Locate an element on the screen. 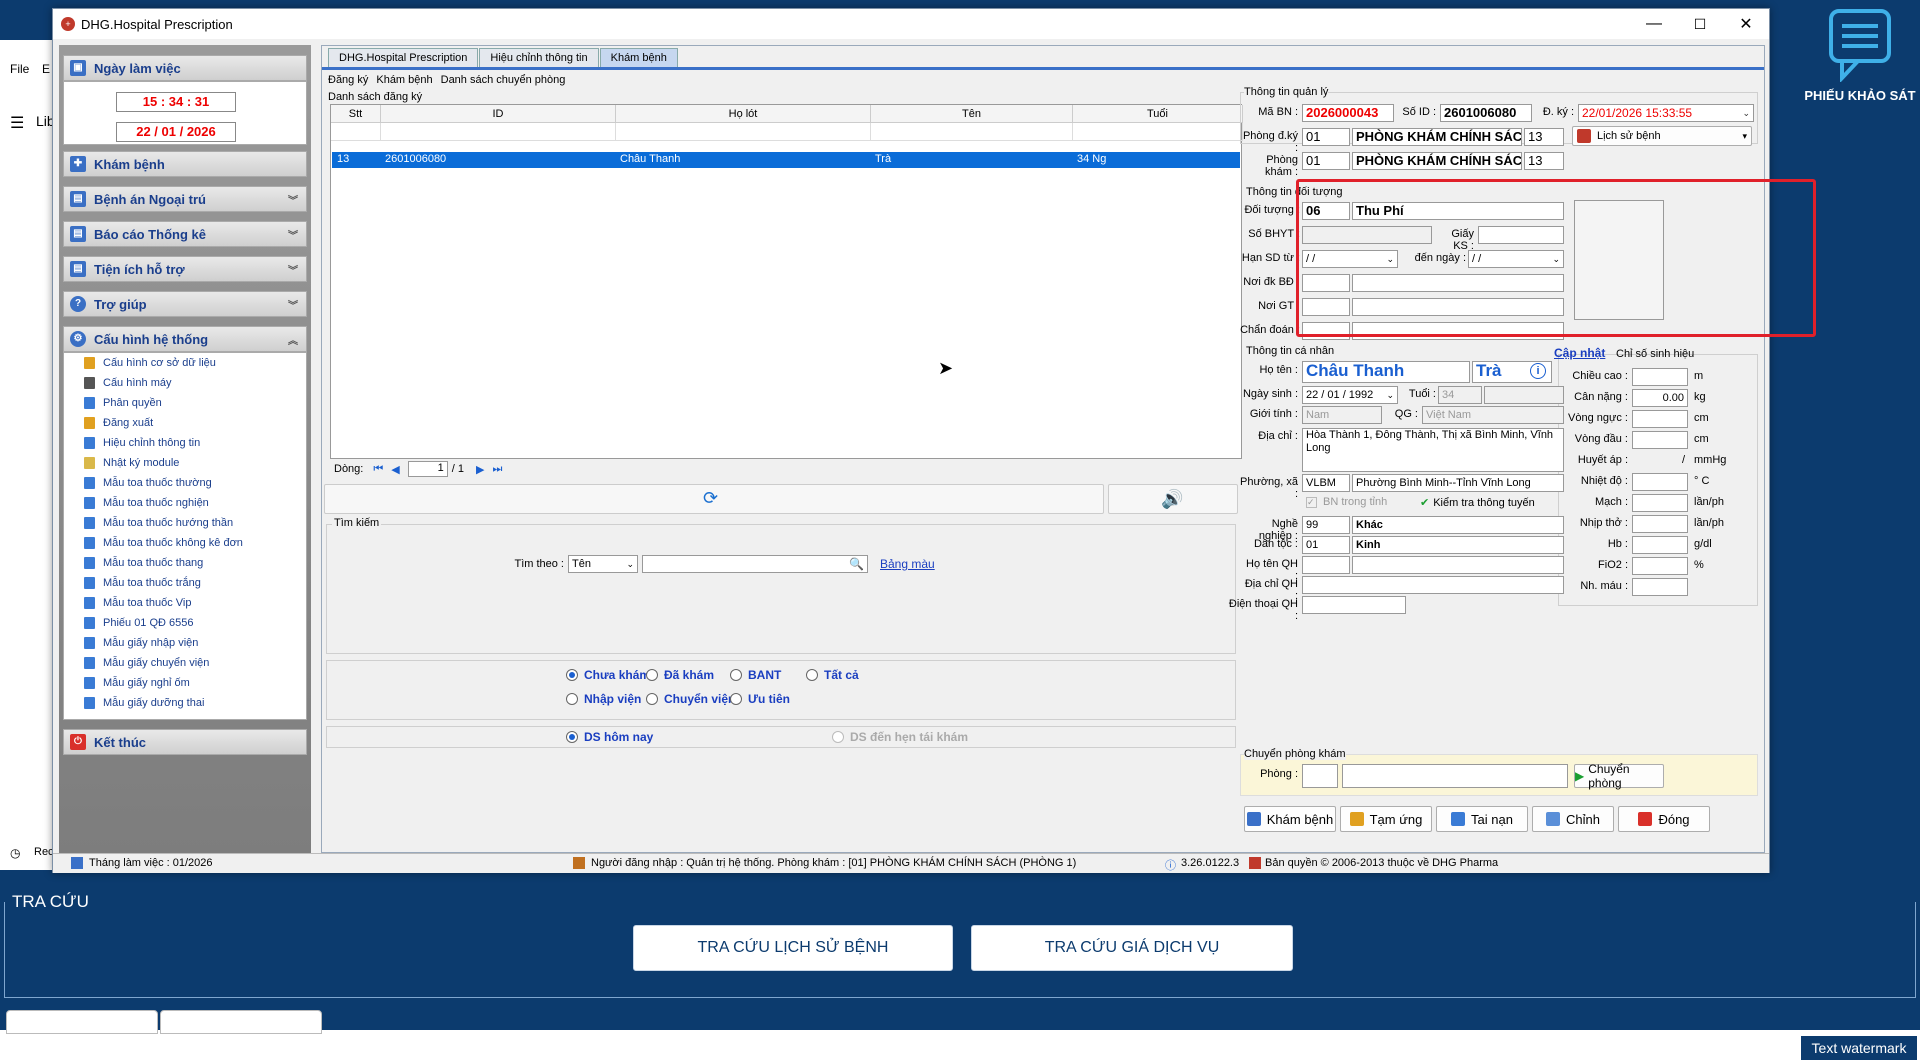  menu-file: File is located at coordinates (19, 69).